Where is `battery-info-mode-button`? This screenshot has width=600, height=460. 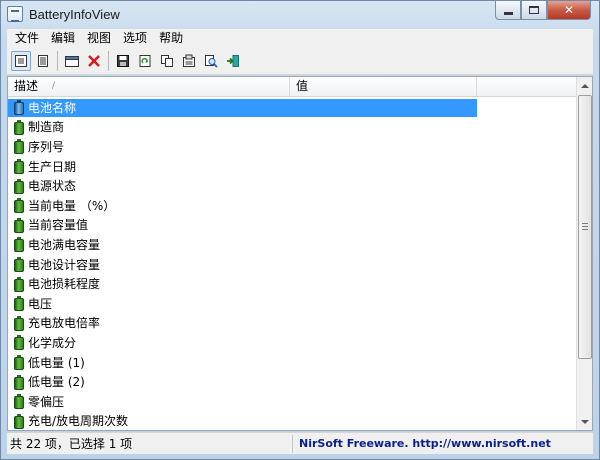
battery-info-mode-button is located at coordinates (21, 60).